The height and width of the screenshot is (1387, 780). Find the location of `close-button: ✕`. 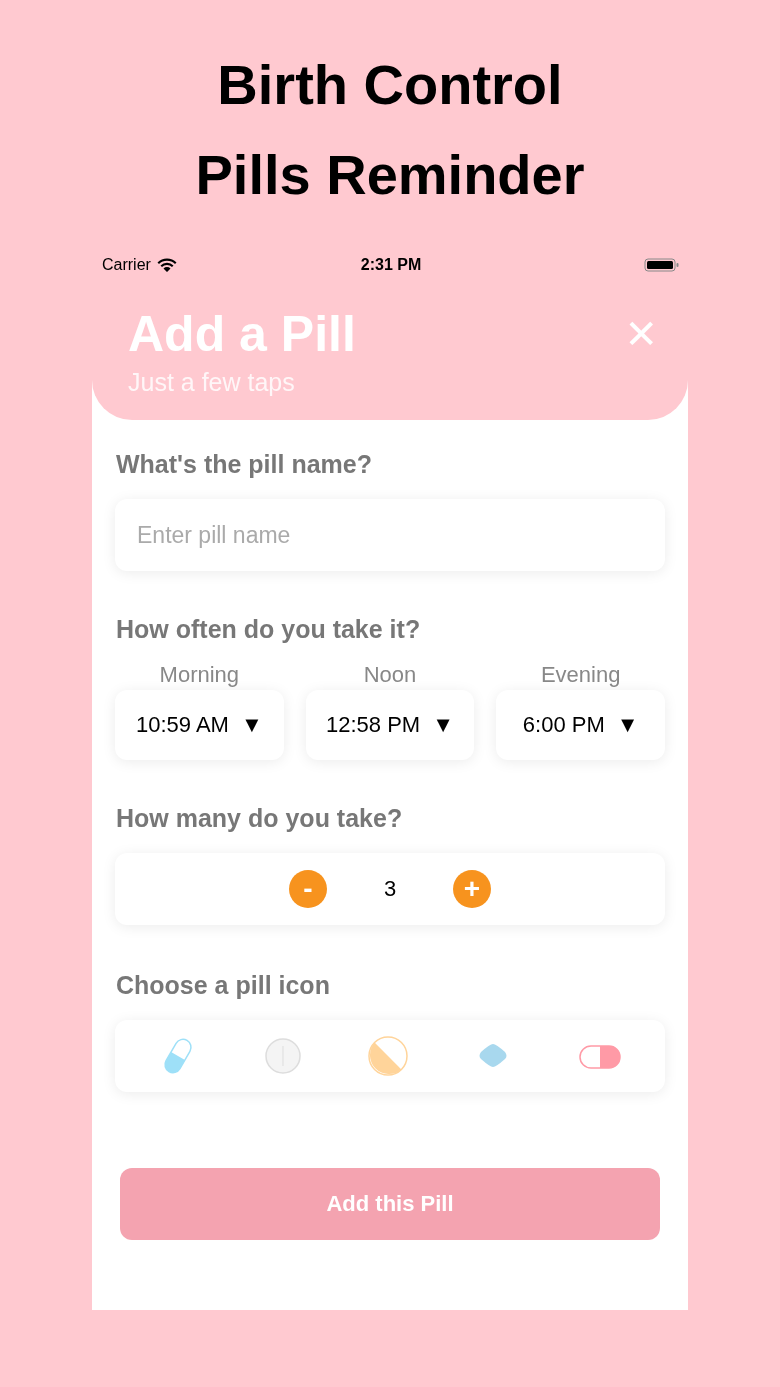

close-button: ✕ is located at coordinates (641, 334).